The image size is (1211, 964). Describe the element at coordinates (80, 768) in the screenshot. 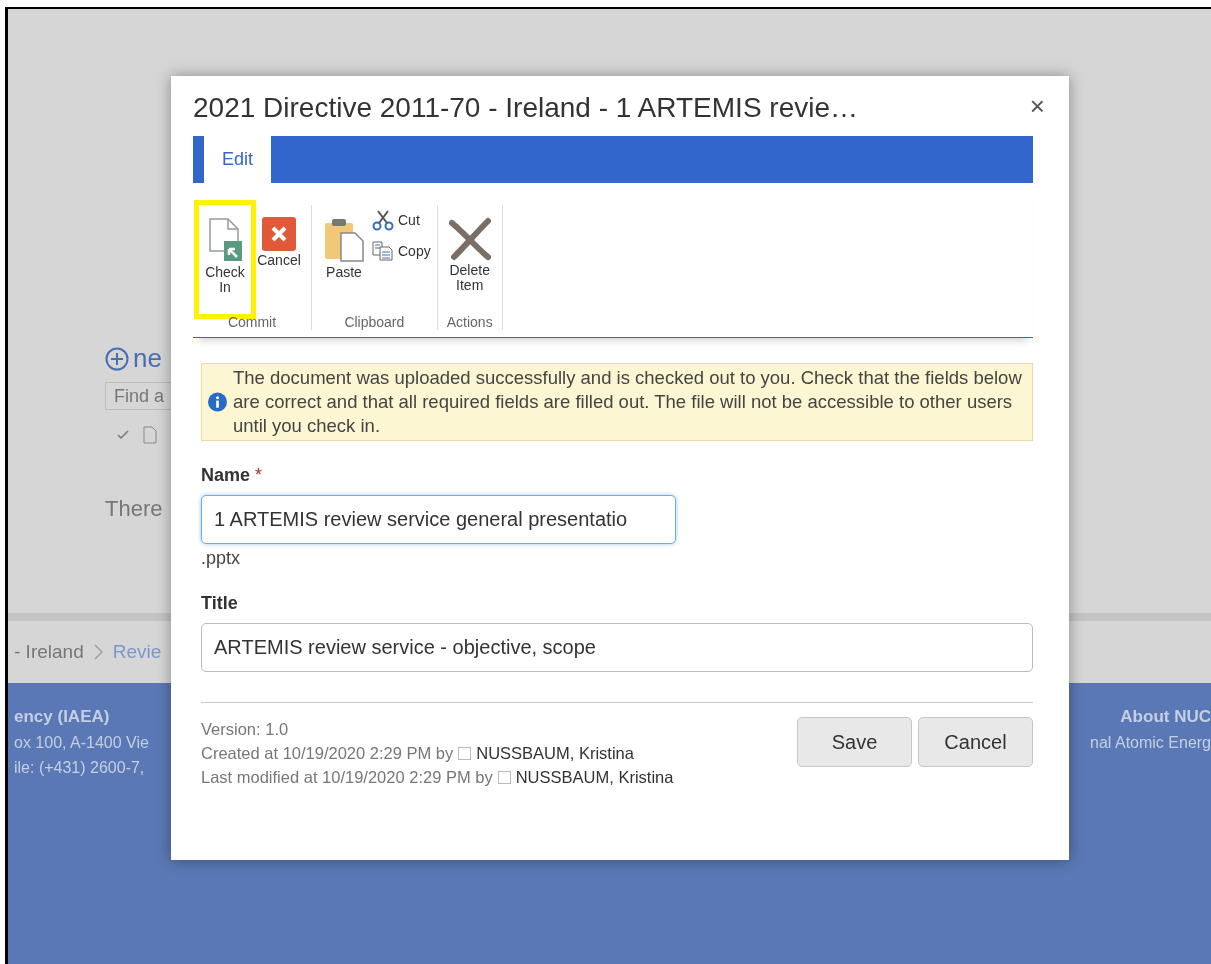

I see `footer-text: ile: (+431) 2600-7,` at that location.